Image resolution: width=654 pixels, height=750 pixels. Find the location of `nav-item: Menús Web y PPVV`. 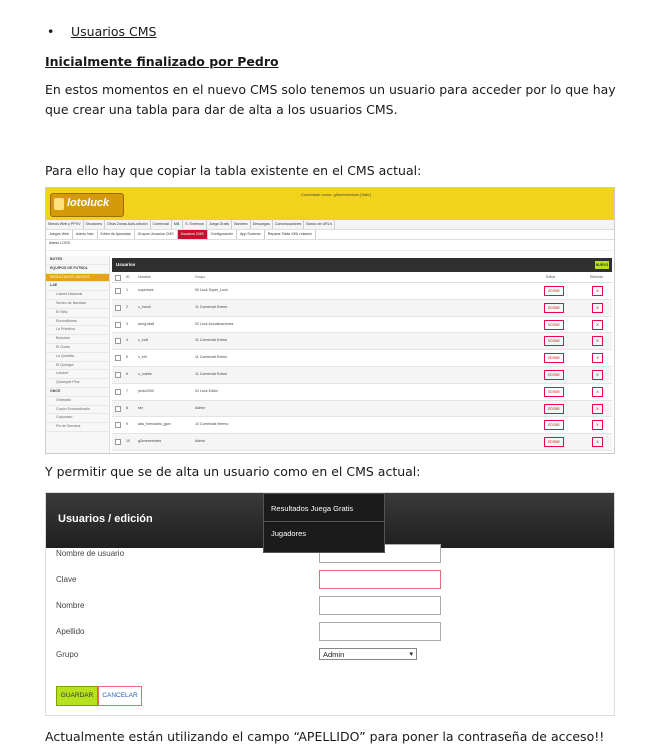

nav-item: Menús Web y PPVV is located at coordinates (65, 224).